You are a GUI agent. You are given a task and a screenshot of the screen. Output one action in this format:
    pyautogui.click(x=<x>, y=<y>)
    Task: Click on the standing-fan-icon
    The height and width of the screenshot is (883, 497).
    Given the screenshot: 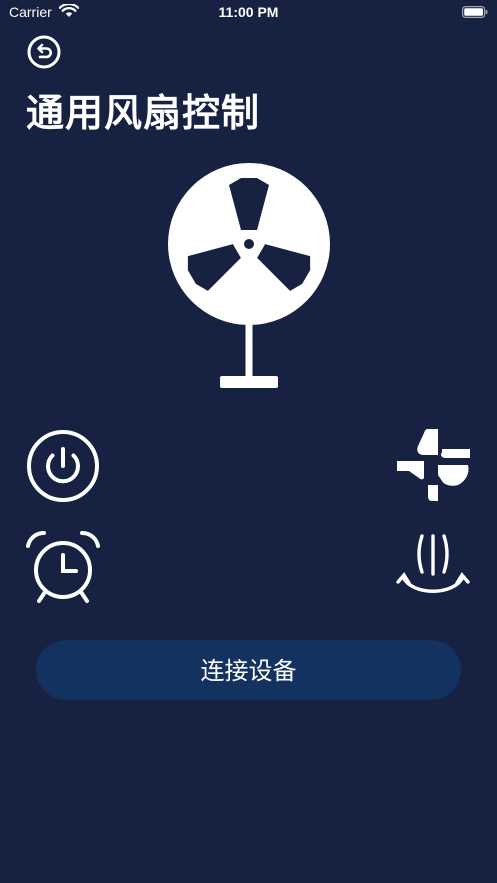 What is the action you would take?
    pyautogui.click(x=249, y=275)
    